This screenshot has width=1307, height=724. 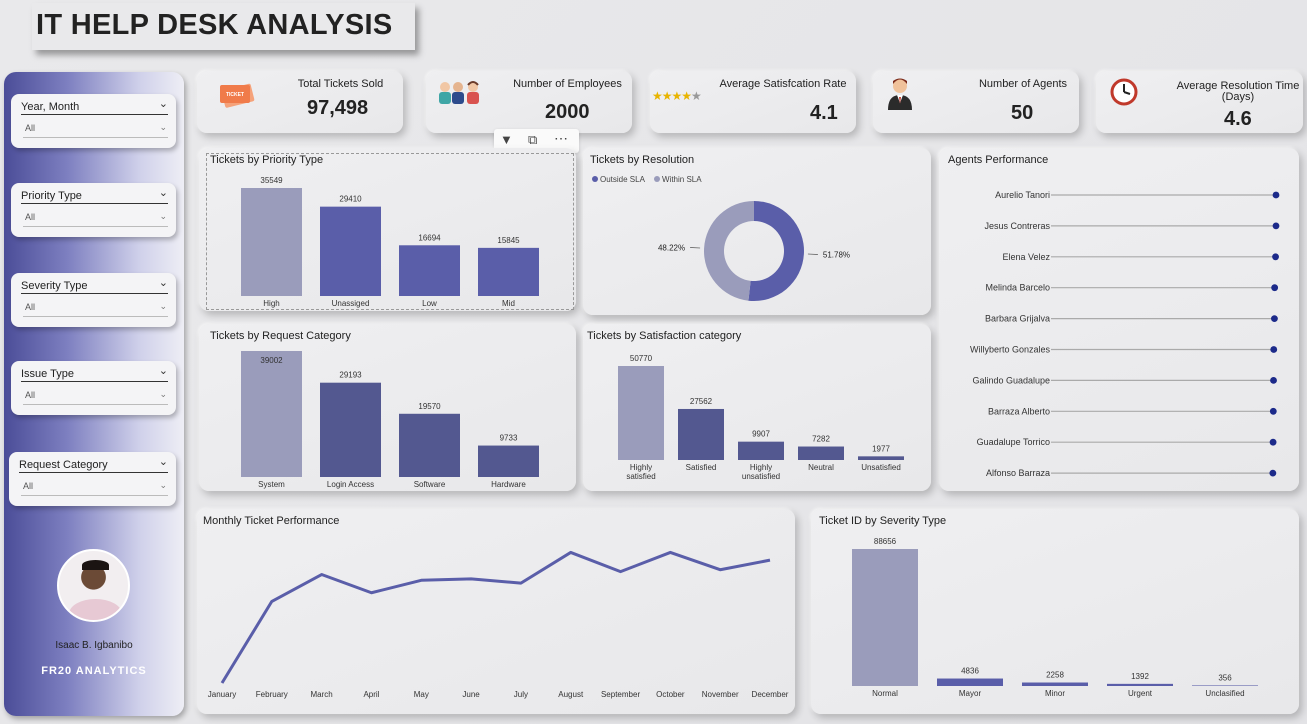 What do you see at coordinates (338, 108) in the screenshot?
I see `kpi-value: 97,498` at bounding box center [338, 108].